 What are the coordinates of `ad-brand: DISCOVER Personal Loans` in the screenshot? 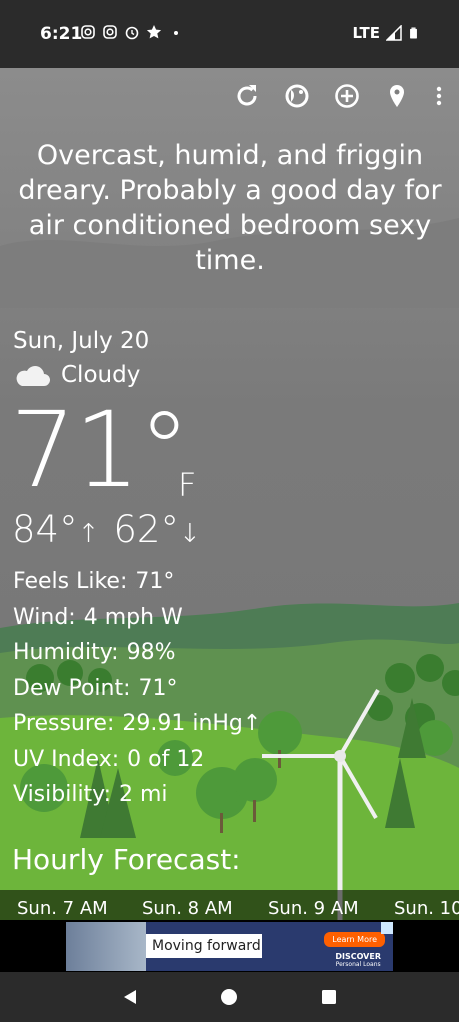 It's located at (358, 960).